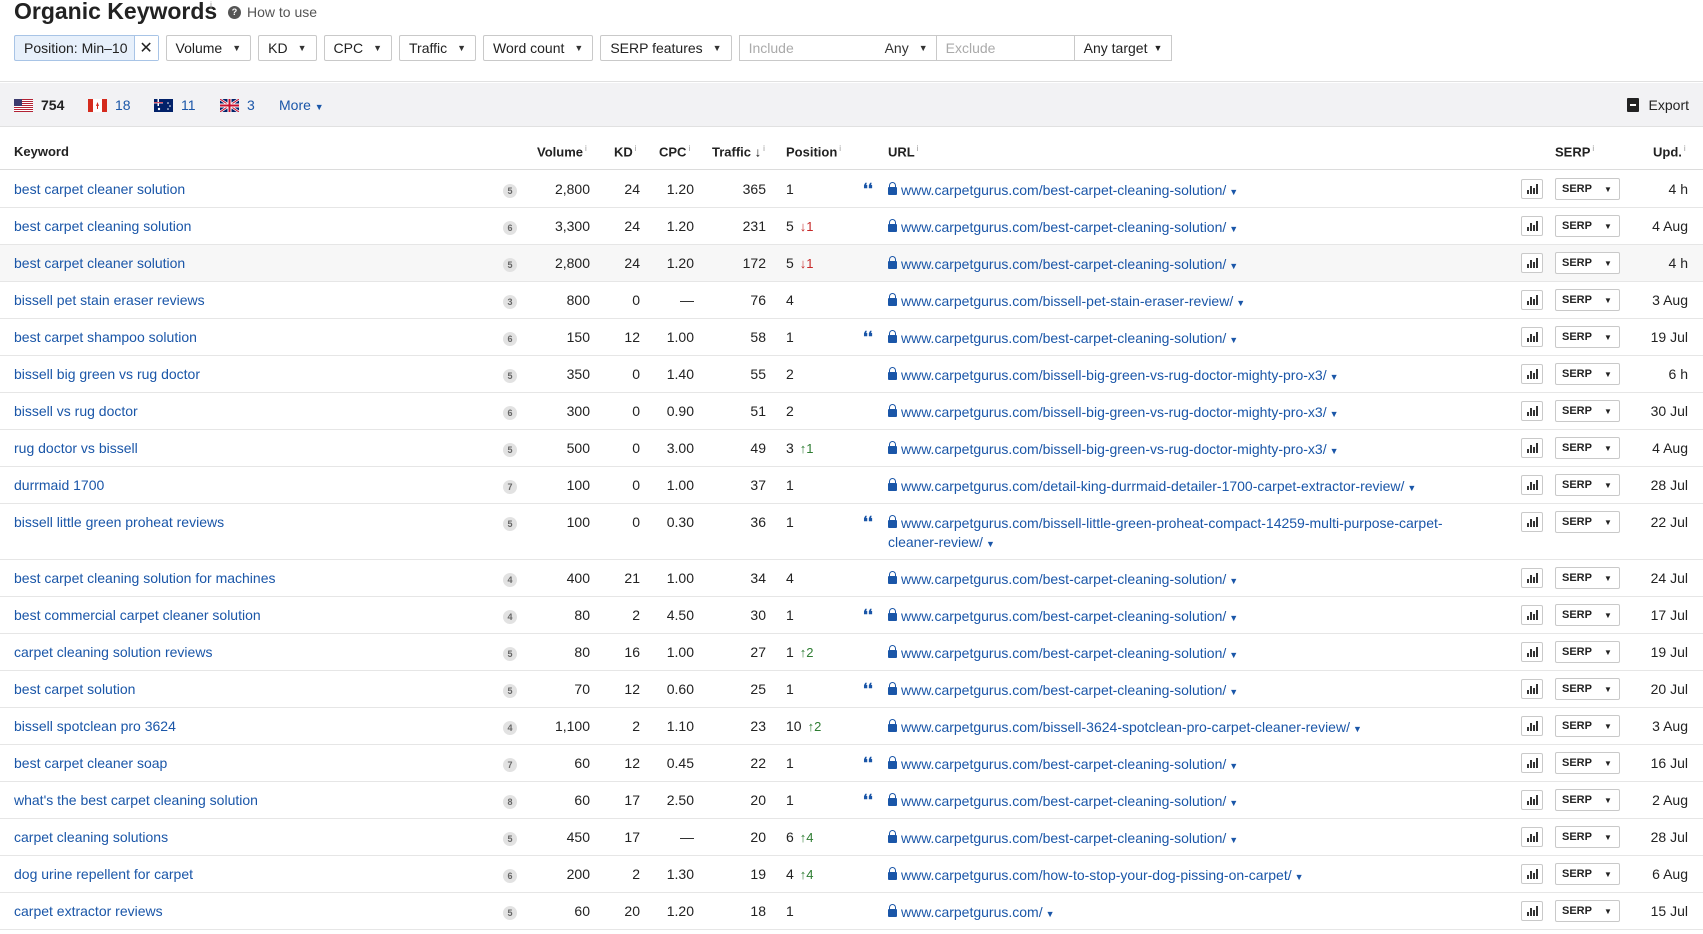  I want to click on country-us: 754, so click(39, 105).